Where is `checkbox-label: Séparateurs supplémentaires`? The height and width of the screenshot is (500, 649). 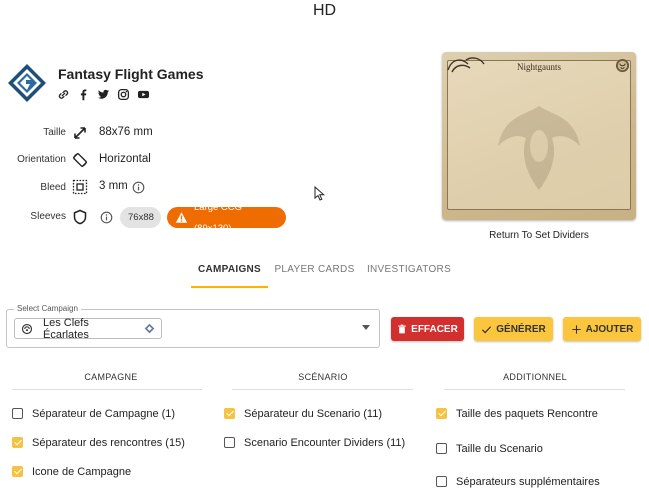 checkbox-label: Séparateurs supplémentaires is located at coordinates (528, 482).